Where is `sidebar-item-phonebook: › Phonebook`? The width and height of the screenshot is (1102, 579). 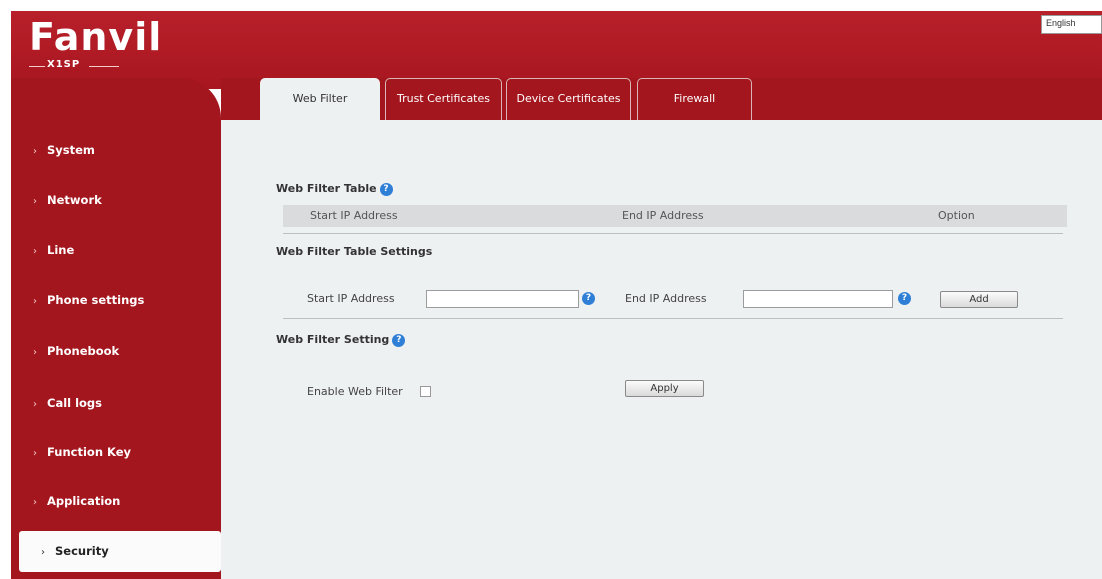 sidebar-item-phonebook: › Phonebook is located at coordinates (116, 351).